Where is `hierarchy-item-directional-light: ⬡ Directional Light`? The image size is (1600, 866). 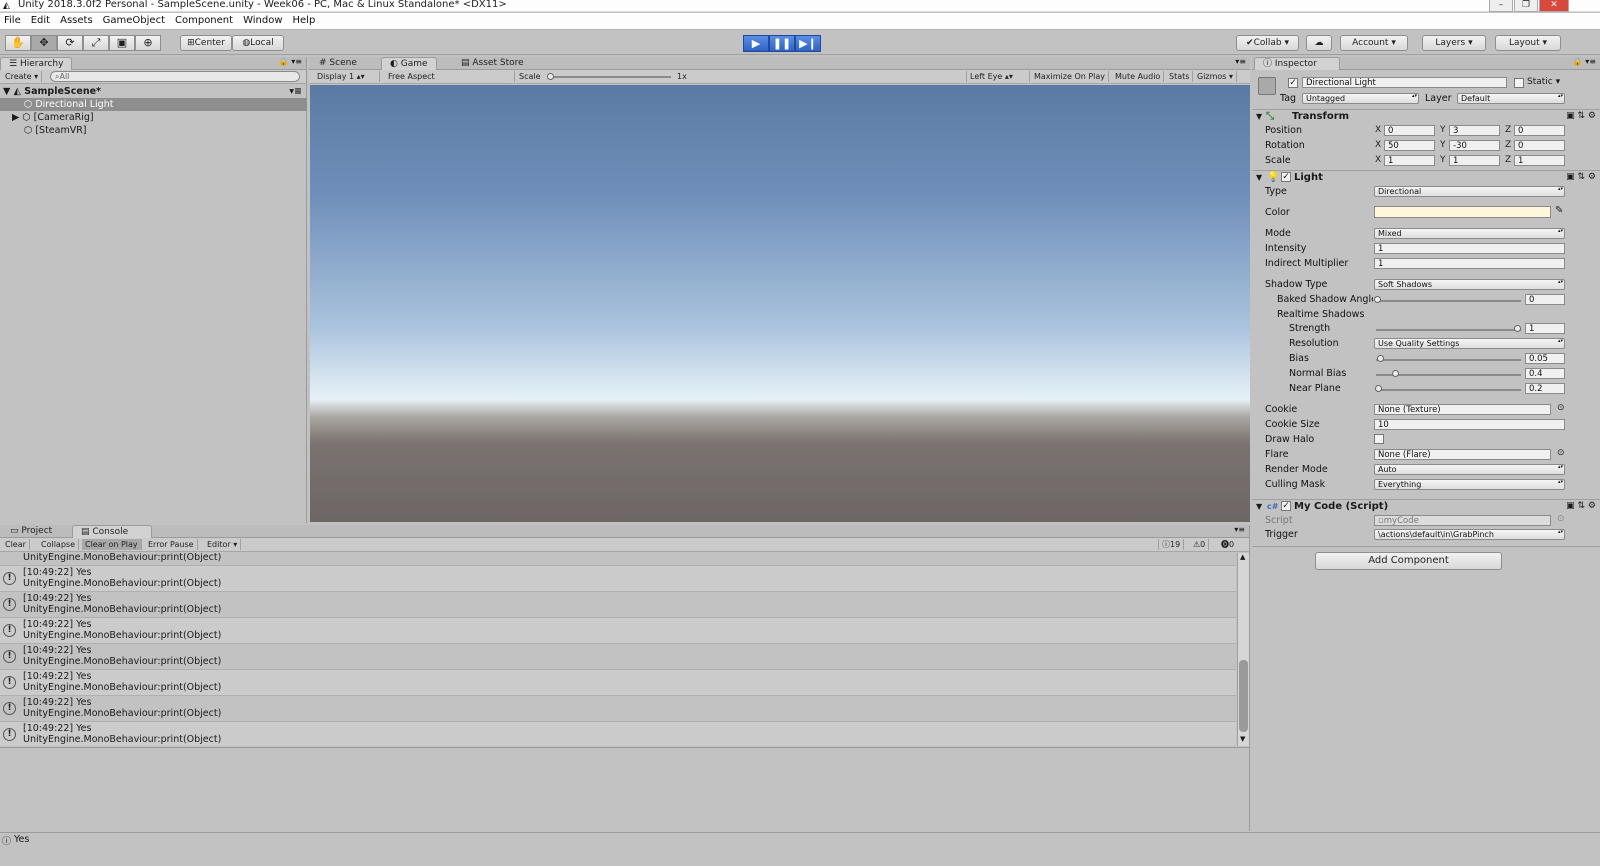
hierarchy-item-directional-light: ⬡ Directional Light is located at coordinates (153, 104).